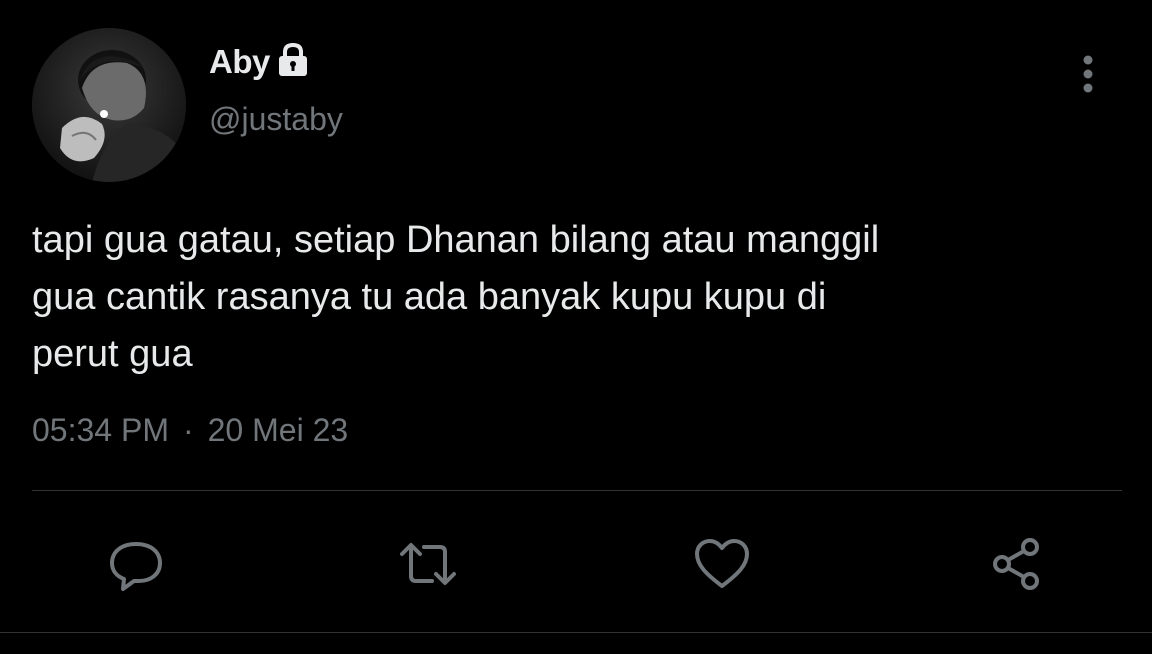  Describe the element at coordinates (276, 119) in the screenshot. I see `author-handle: @justaby` at that location.